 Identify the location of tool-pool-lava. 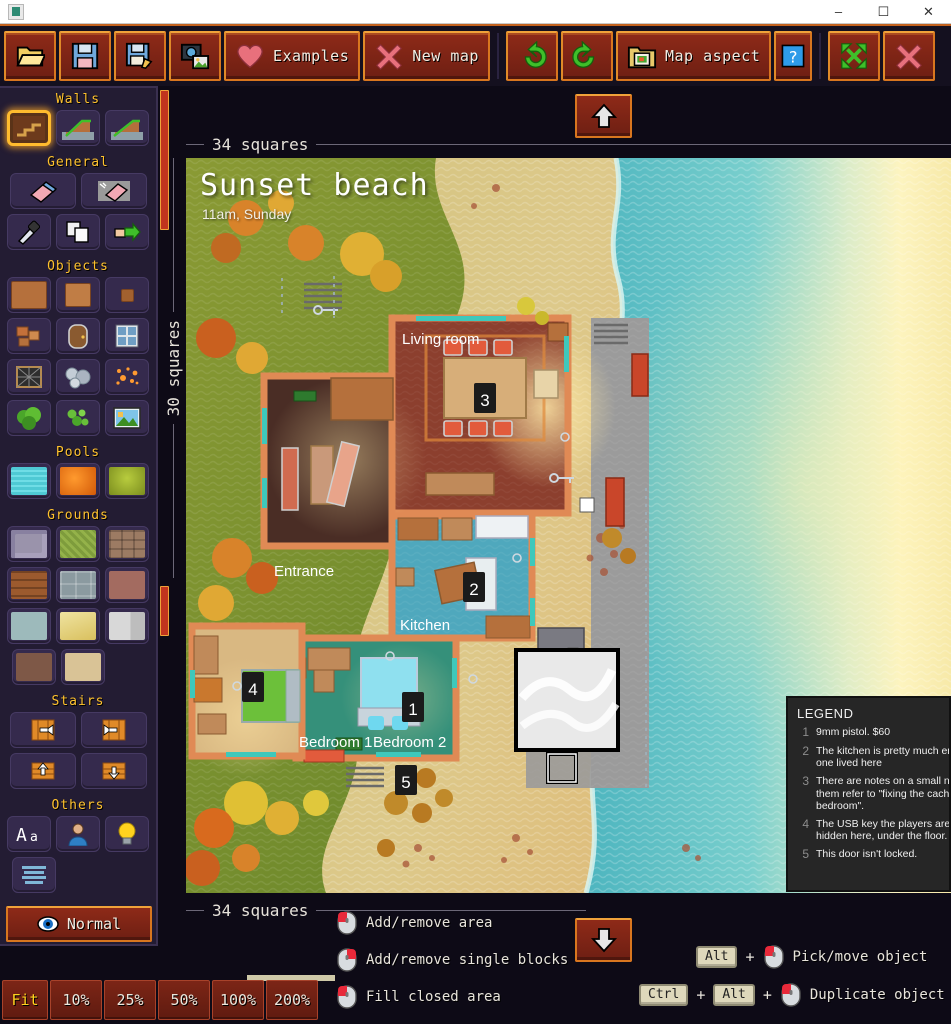
(78, 481).